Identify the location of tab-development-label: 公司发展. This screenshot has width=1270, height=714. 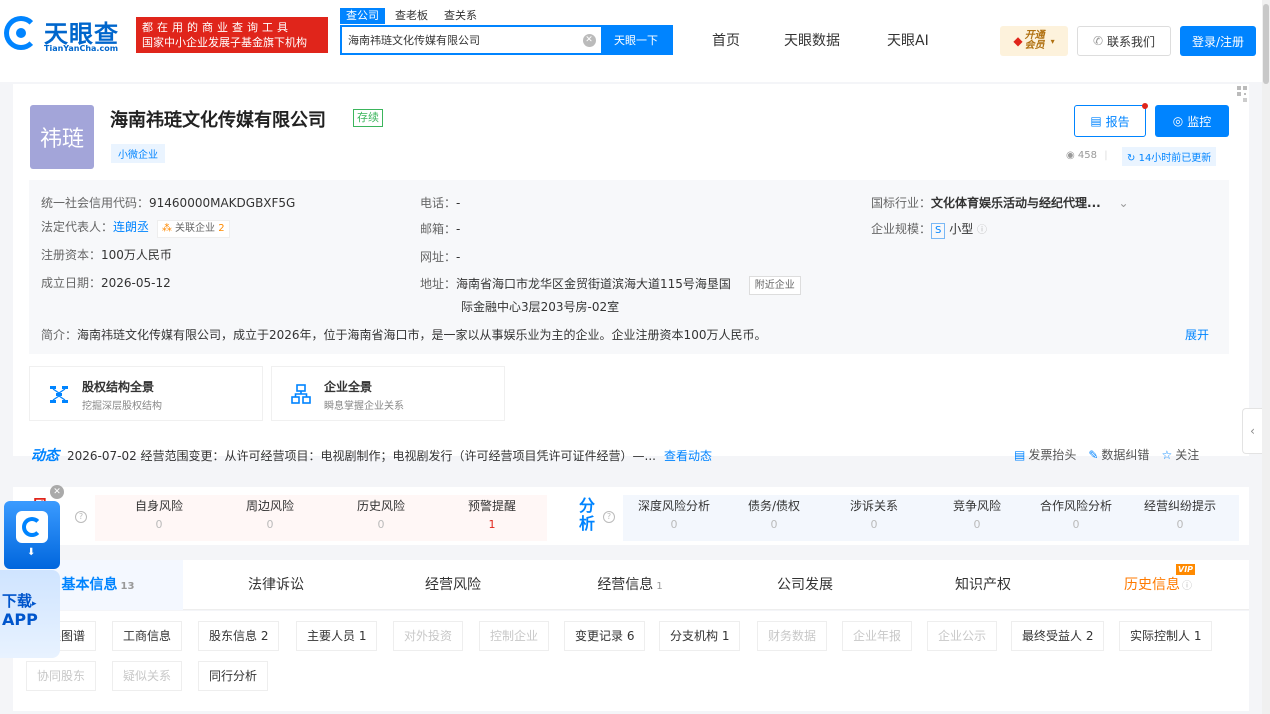
(805, 585).